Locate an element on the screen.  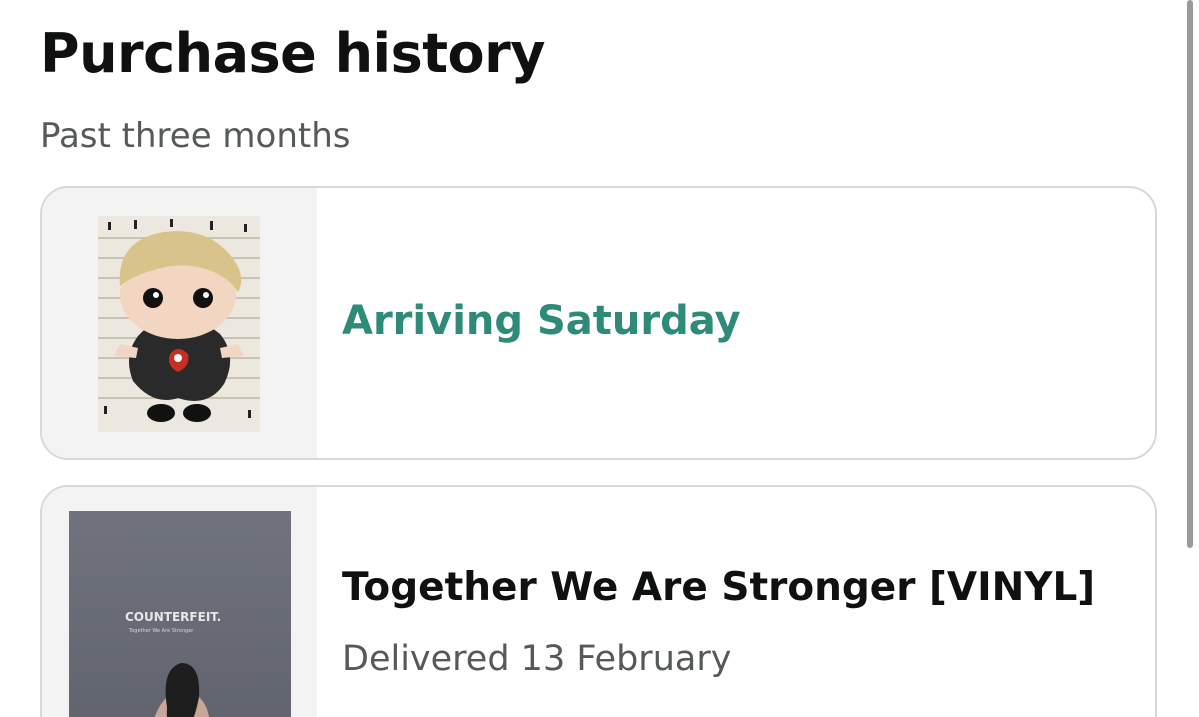
product-thumbnail: COUNTERFEIT. Together We Are Stronger is located at coordinates (179, 602).